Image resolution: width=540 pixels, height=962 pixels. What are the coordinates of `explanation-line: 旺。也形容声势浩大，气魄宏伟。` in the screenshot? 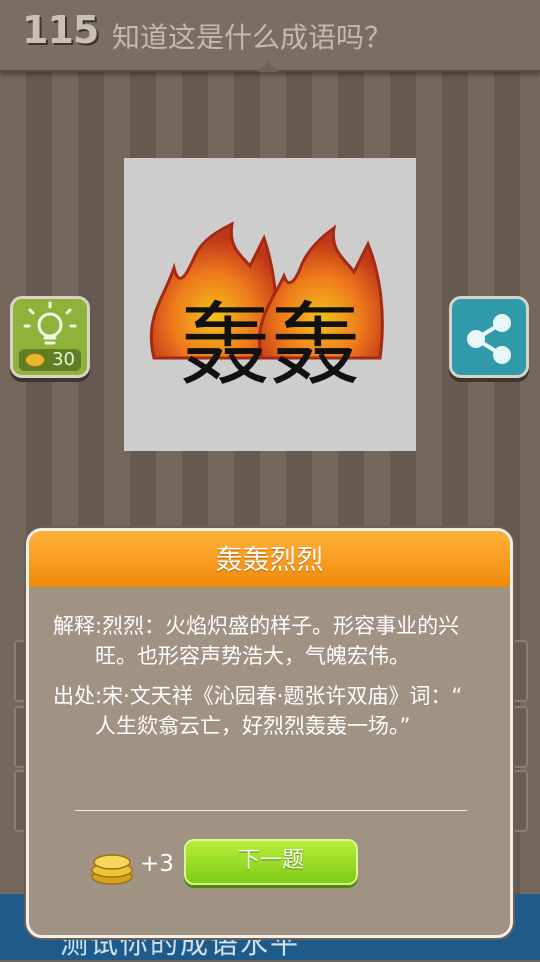 It's located at (231, 656).